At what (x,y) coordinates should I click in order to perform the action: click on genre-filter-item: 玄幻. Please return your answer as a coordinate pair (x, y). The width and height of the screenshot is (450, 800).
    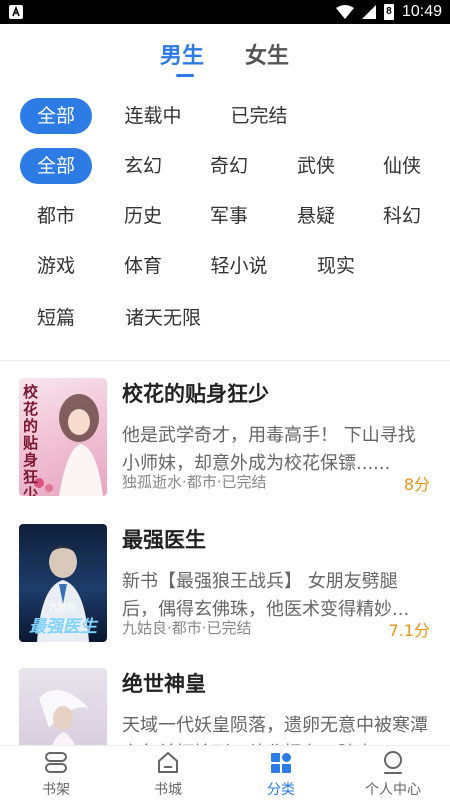
    Looking at the image, I should click on (143, 166).